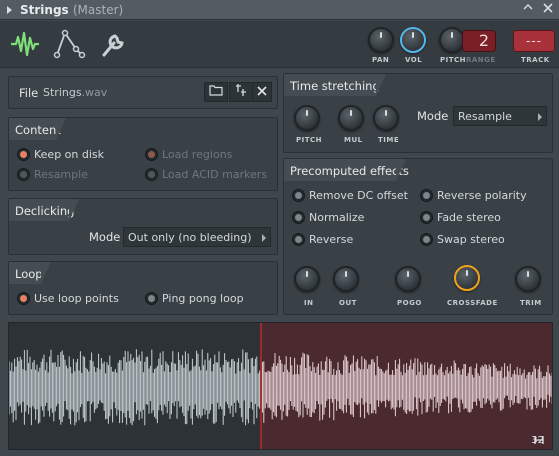 Image resolution: width=559 pixels, height=456 pixels. Describe the element at coordinates (69, 154) in the screenshot. I see `keep-on-disk-label: Keep on disk` at that location.